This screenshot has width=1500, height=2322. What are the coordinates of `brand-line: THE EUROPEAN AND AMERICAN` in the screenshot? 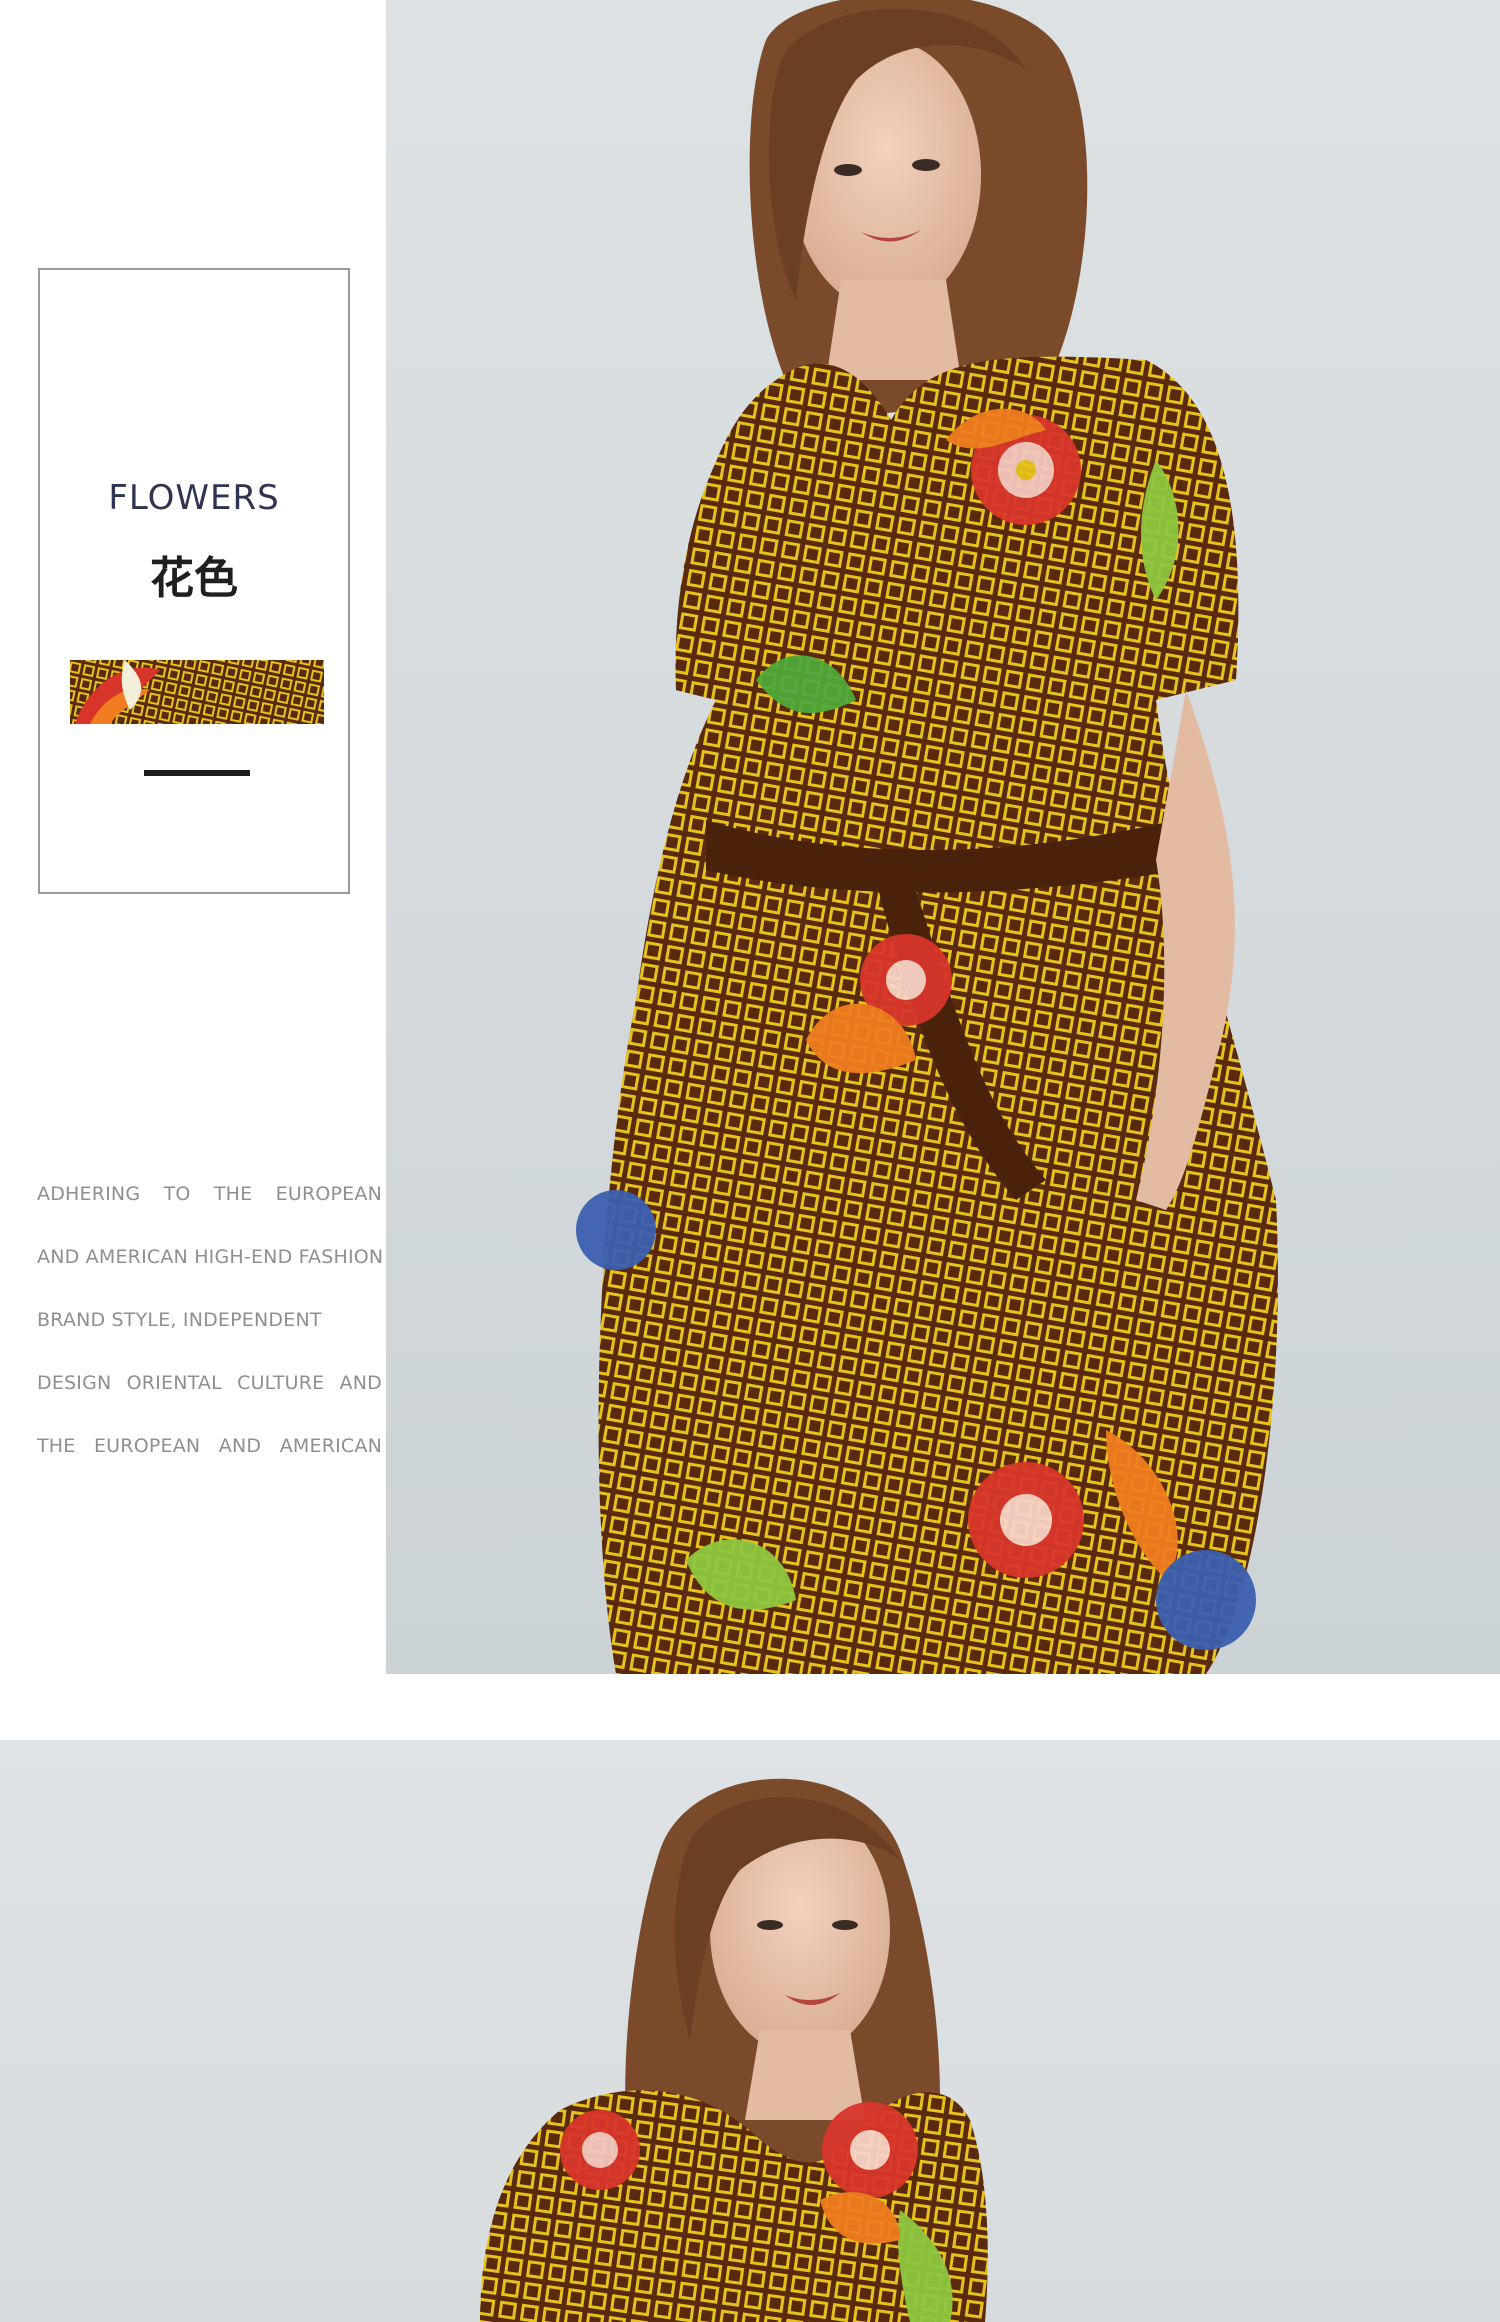 It's located at (209, 1446).